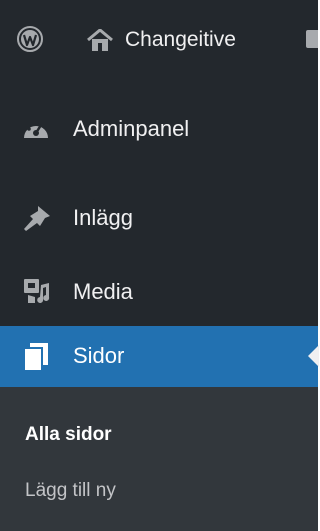 The width and height of the screenshot is (320, 531). What do you see at coordinates (99, 355) in the screenshot?
I see `menu-item-label: Sidor` at bounding box center [99, 355].